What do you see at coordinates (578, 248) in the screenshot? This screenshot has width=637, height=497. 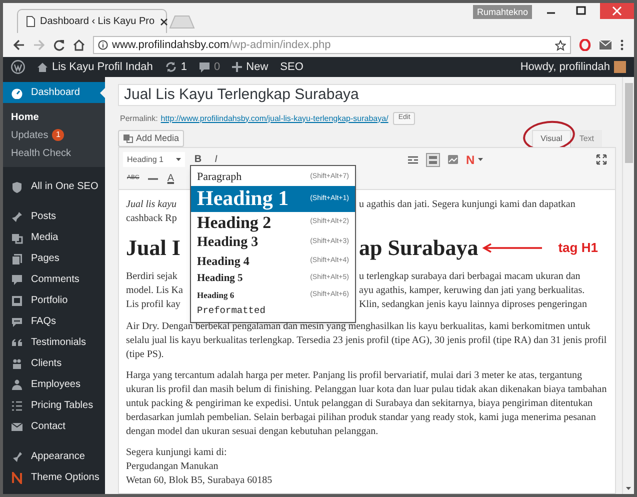 I see `annotation-label: tag H1` at bounding box center [578, 248].